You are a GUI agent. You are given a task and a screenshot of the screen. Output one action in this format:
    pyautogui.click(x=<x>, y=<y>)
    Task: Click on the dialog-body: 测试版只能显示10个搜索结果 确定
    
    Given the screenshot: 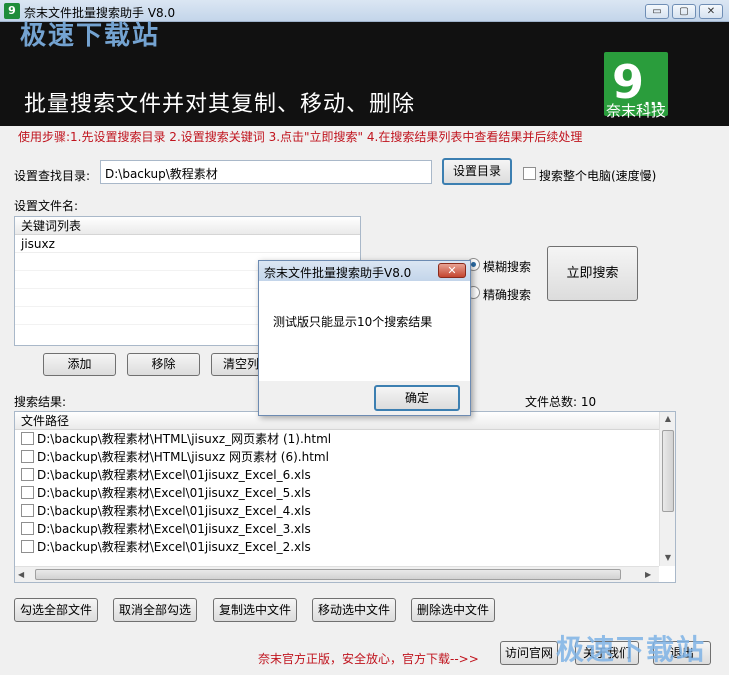 What is the action you would take?
    pyautogui.click(x=364, y=348)
    